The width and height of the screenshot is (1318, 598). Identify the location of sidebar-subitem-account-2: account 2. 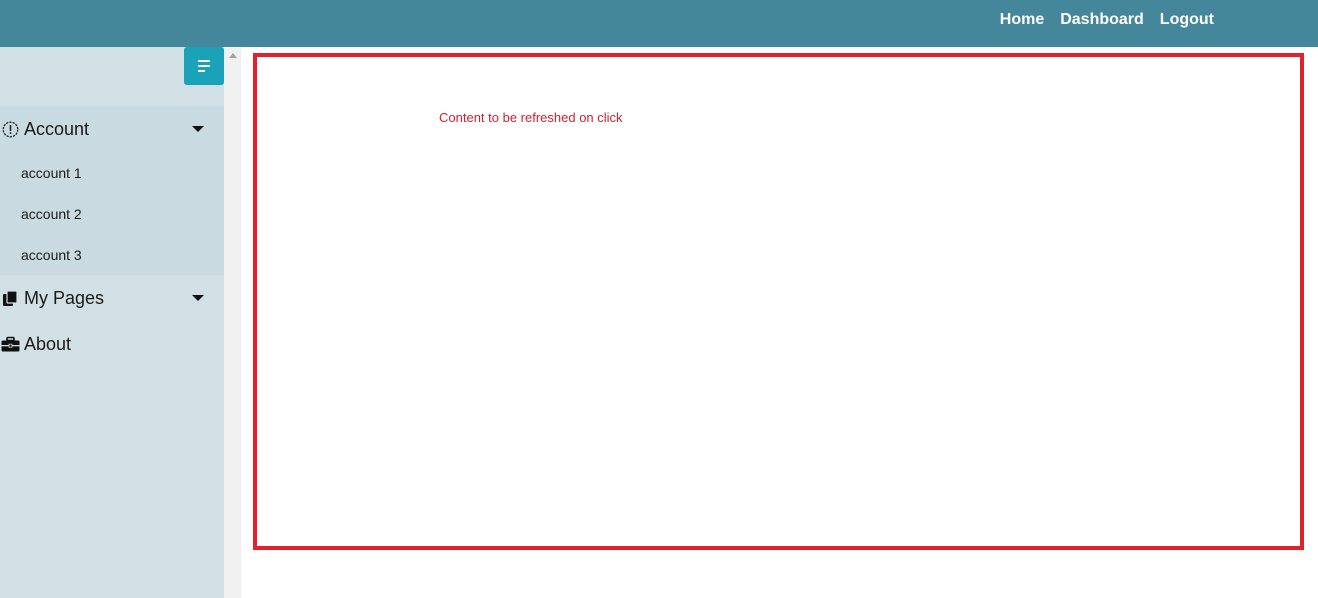
(112, 213).